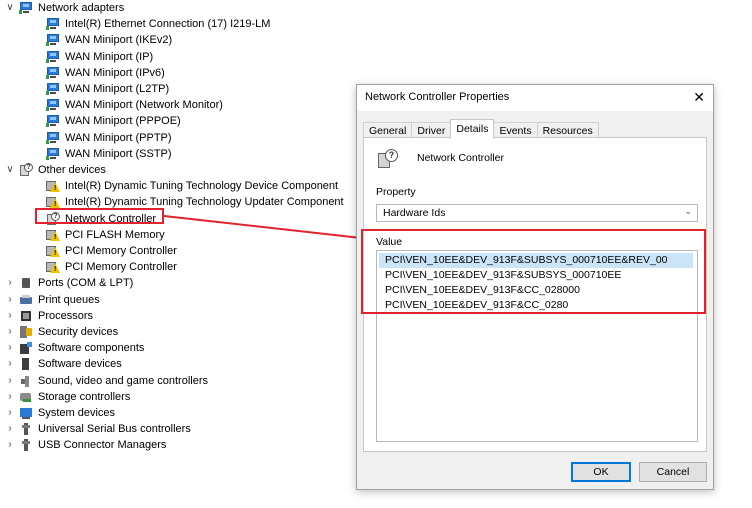  What do you see at coordinates (537, 213) in the screenshot?
I see `property-dropdown: Hardware Ids ⌄` at bounding box center [537, 213].